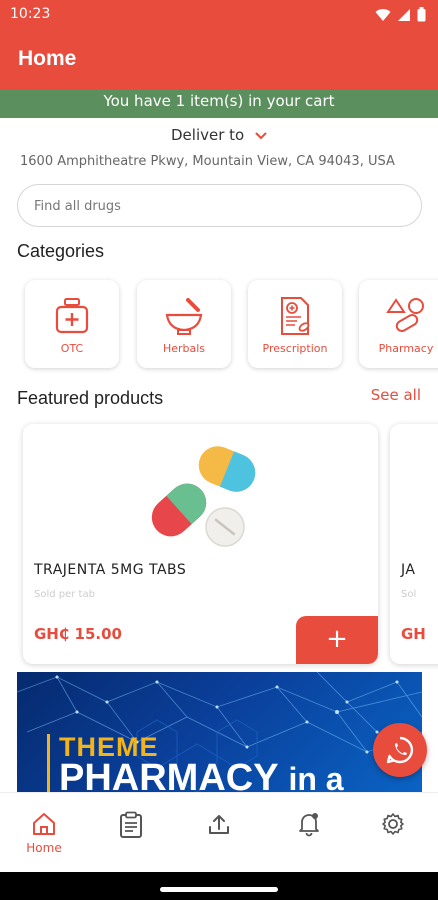  What do you see at coordinates (64, 594) in the screenshot?
I see `product-unit: Sold per tab` at bounding box center [64, 594].